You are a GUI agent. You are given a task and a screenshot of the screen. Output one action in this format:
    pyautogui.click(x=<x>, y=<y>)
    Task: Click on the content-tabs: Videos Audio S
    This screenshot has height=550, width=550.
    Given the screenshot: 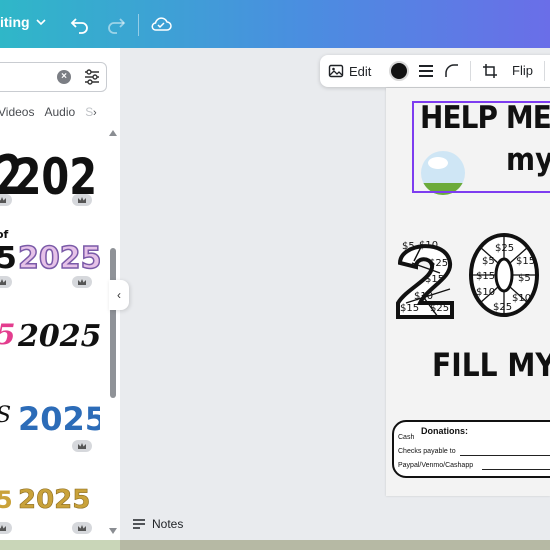 What is the action you would take?
    pyautogui.click(x=46, y=112)
    